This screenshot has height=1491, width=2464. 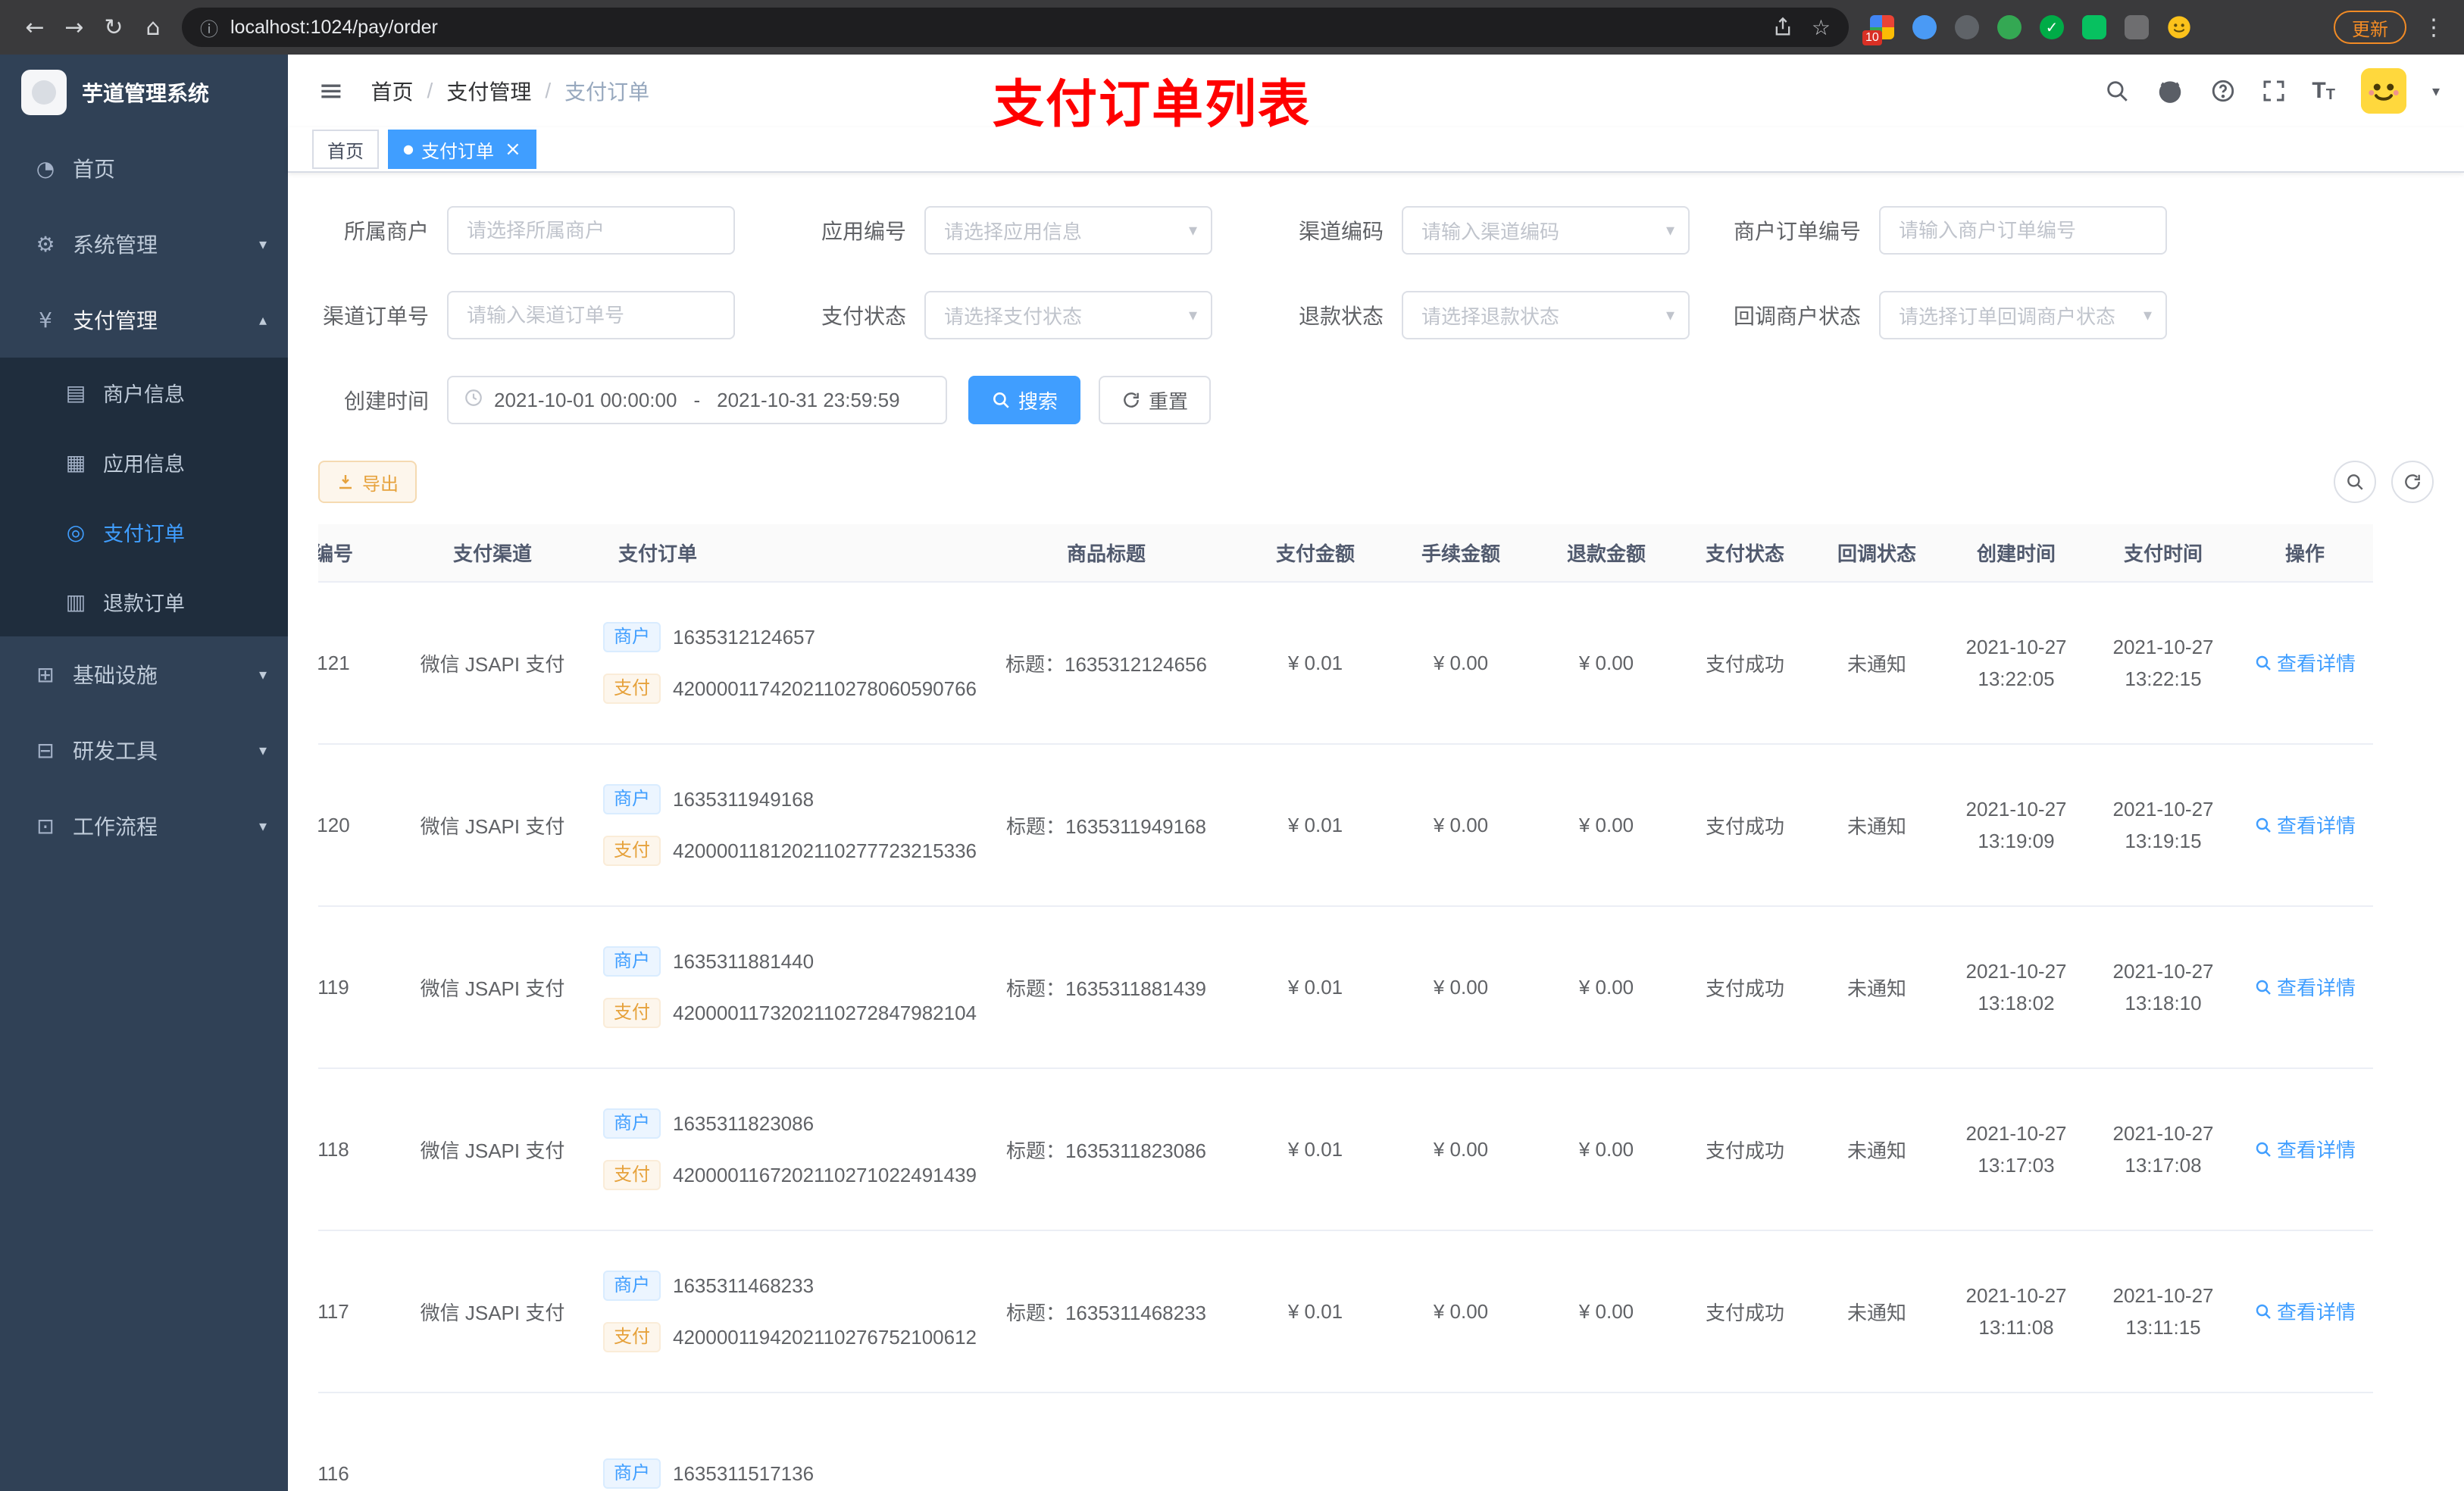 I want to click on breadcrumb-section: 支付管理, so click(x=488, y=91).